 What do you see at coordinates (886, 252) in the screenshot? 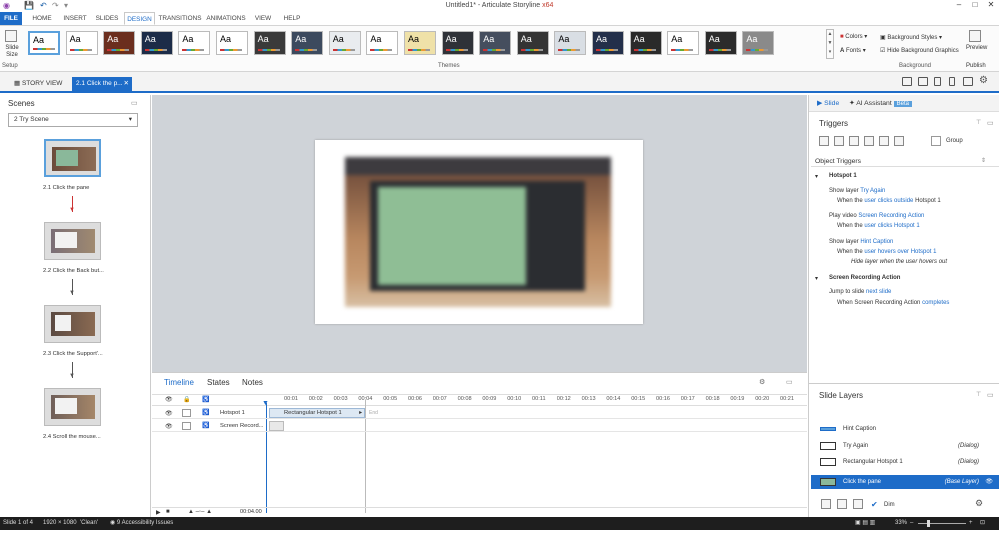
I see `trigger-3-condition: When the user hovers over Hotspot 1` at bounding box center [886, 252].